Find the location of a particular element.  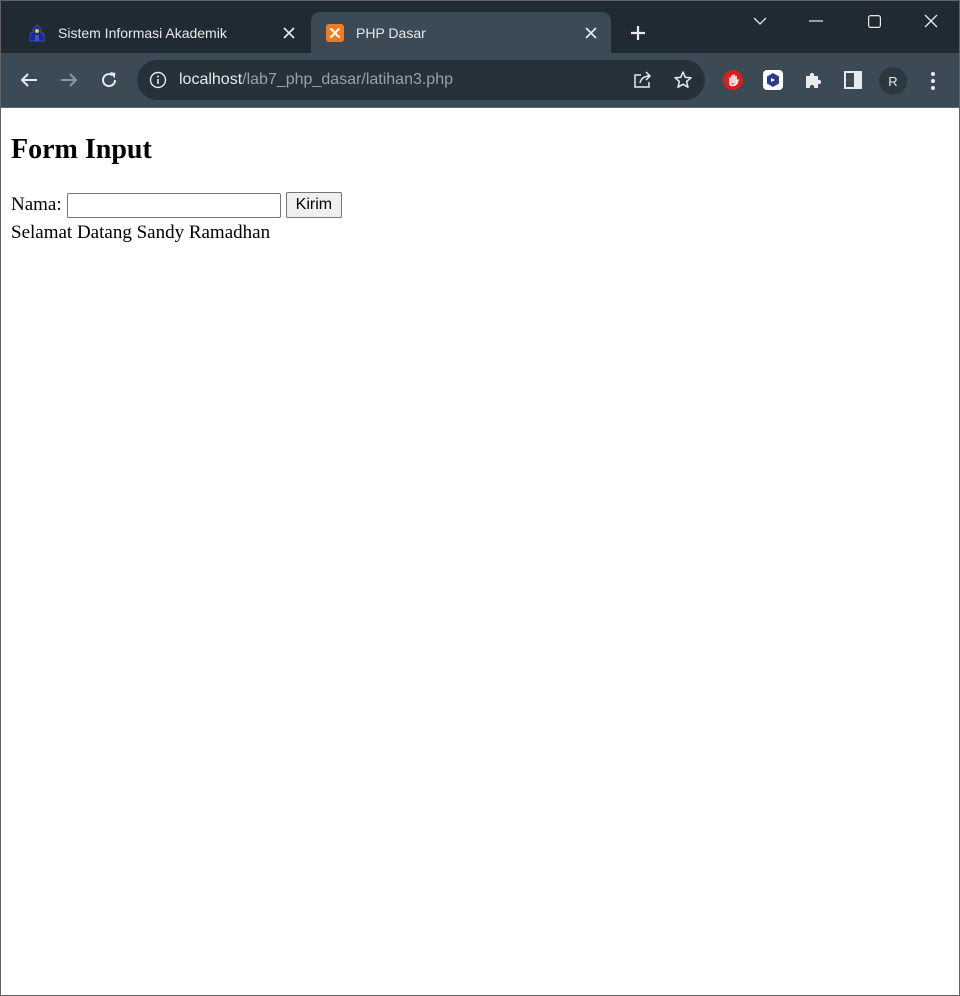

star-icon is located at coordinates (683, 79).